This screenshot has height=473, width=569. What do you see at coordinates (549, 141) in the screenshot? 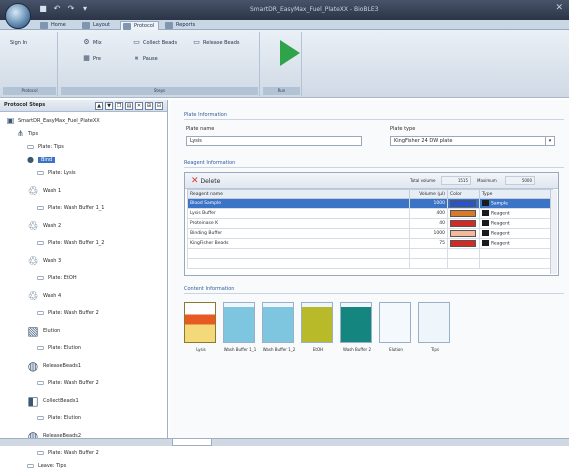
I see `chevron-down-icon: ▾` at bounding box center [549, 141].